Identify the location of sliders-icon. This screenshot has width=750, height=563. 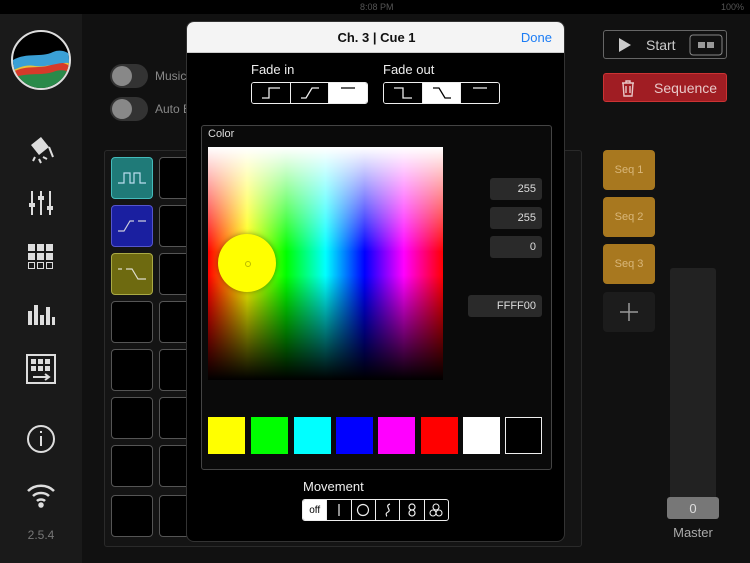
(41, 203).